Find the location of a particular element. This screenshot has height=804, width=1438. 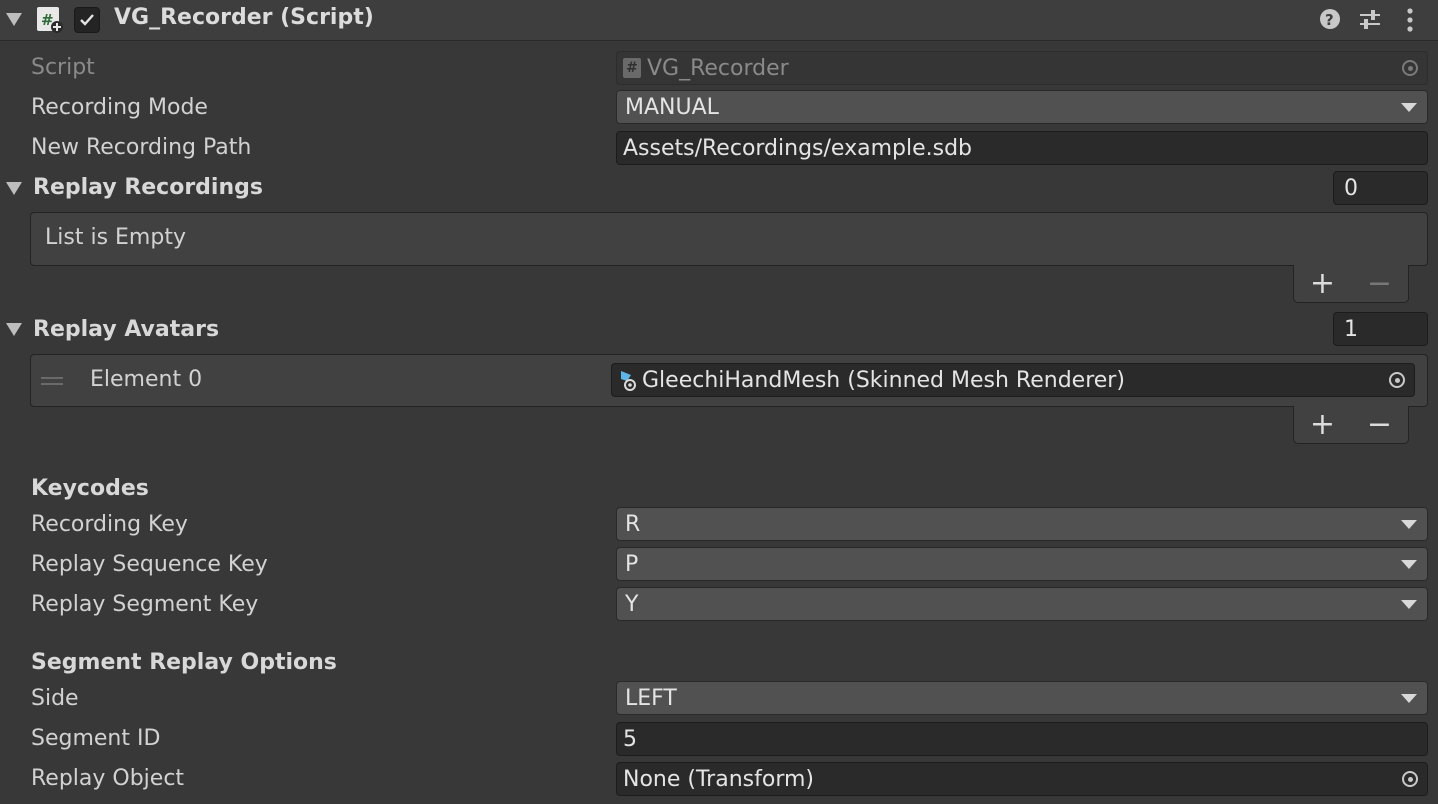

replay-avatars-size-value: 1 is located at coordinates (1351, 329).